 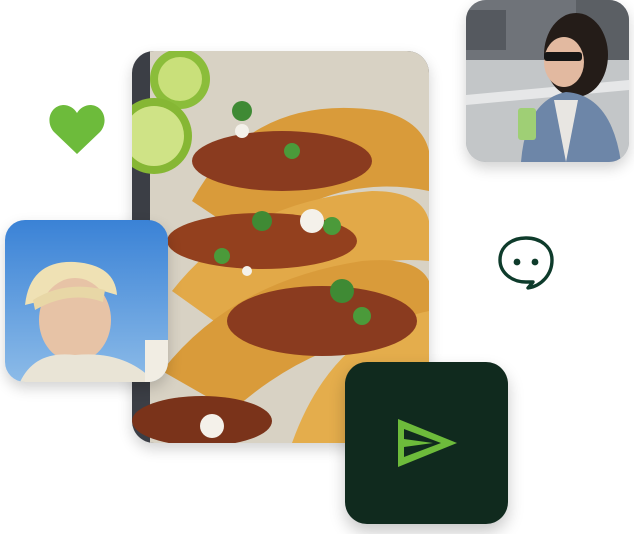 What do you see at coordinates (86, 301) in the screenshot?
I see `man-photo` at bounding box center [86, 301].